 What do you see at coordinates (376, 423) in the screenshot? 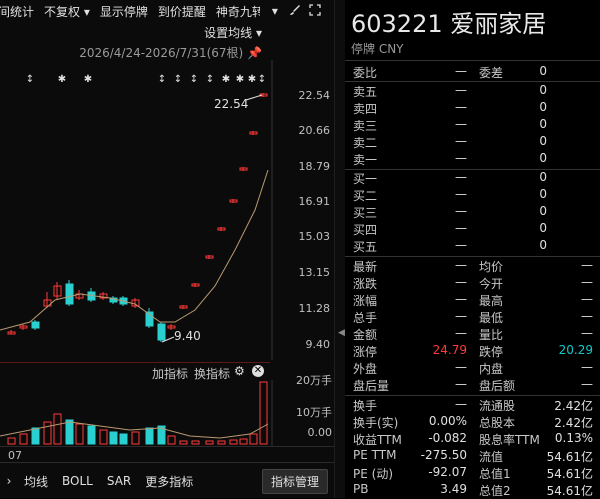
I see `label: 换手(实)` at bounding box center [376, 423].